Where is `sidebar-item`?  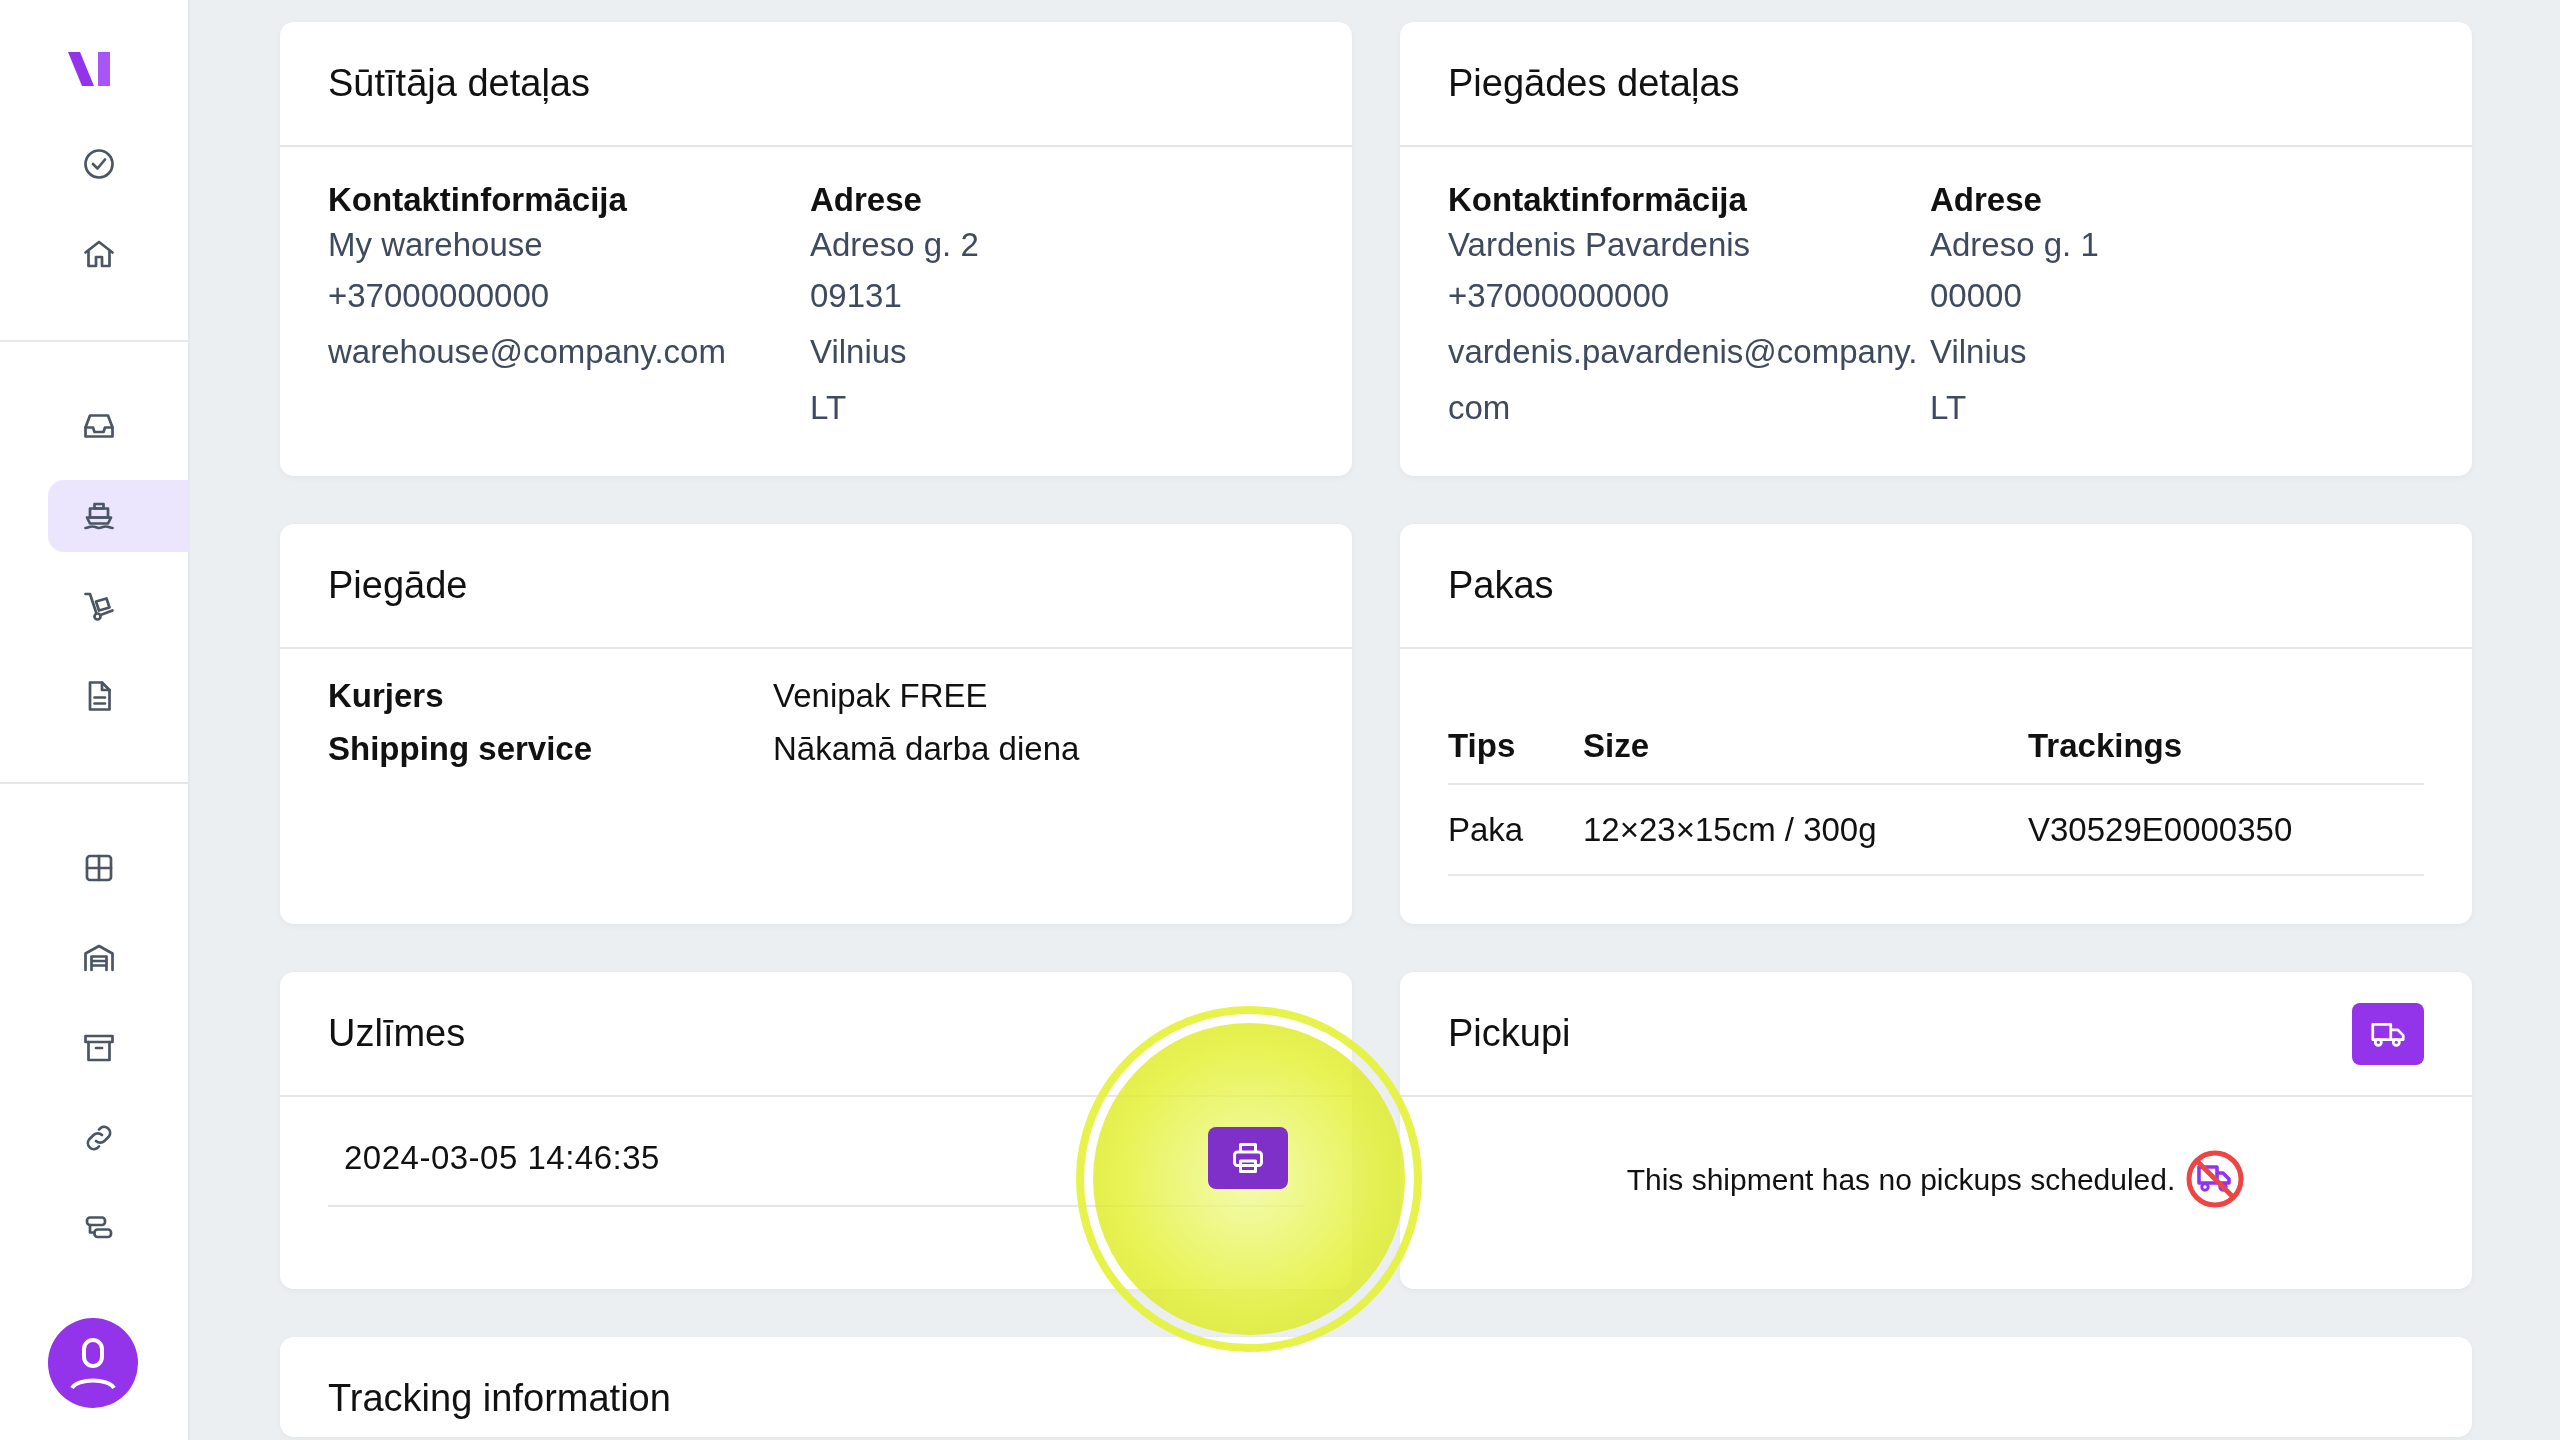 sidebar-item is located at coordinates (119, 516).